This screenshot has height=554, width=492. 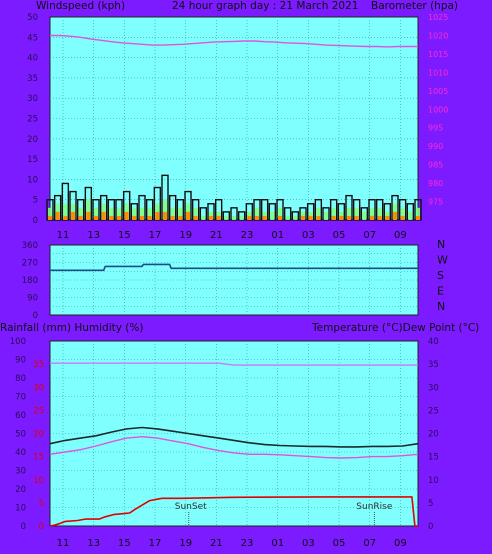 What do you see at coordinates (32, 299) in the screenshot?
I see `direction-y-tick: 90` at bounding box center [32, 299].